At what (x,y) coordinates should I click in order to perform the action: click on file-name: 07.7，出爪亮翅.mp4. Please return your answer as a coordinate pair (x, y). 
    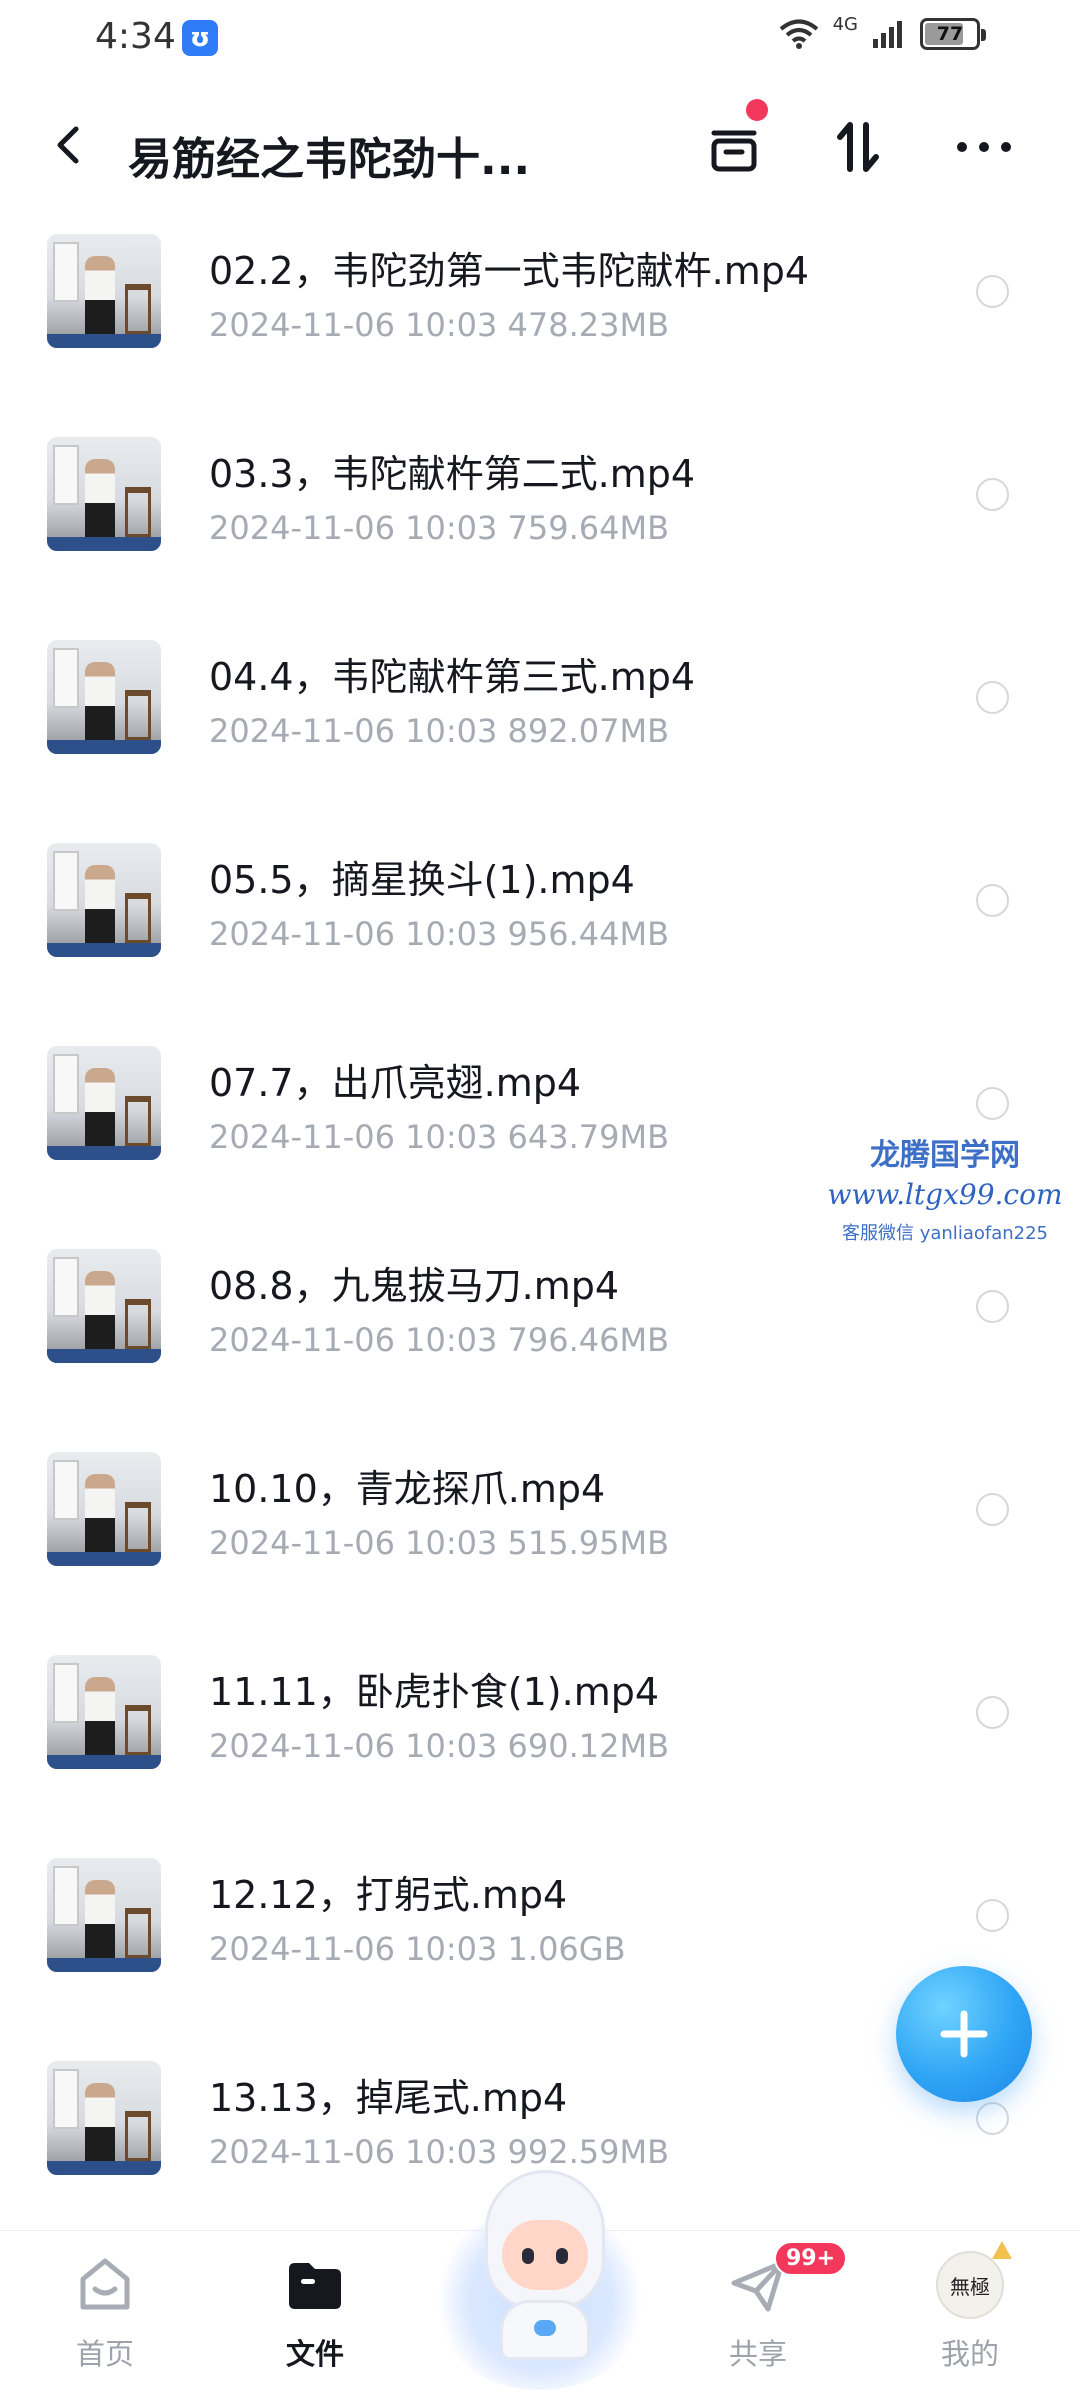
    Looking at the image, I should click on (395, 1083).